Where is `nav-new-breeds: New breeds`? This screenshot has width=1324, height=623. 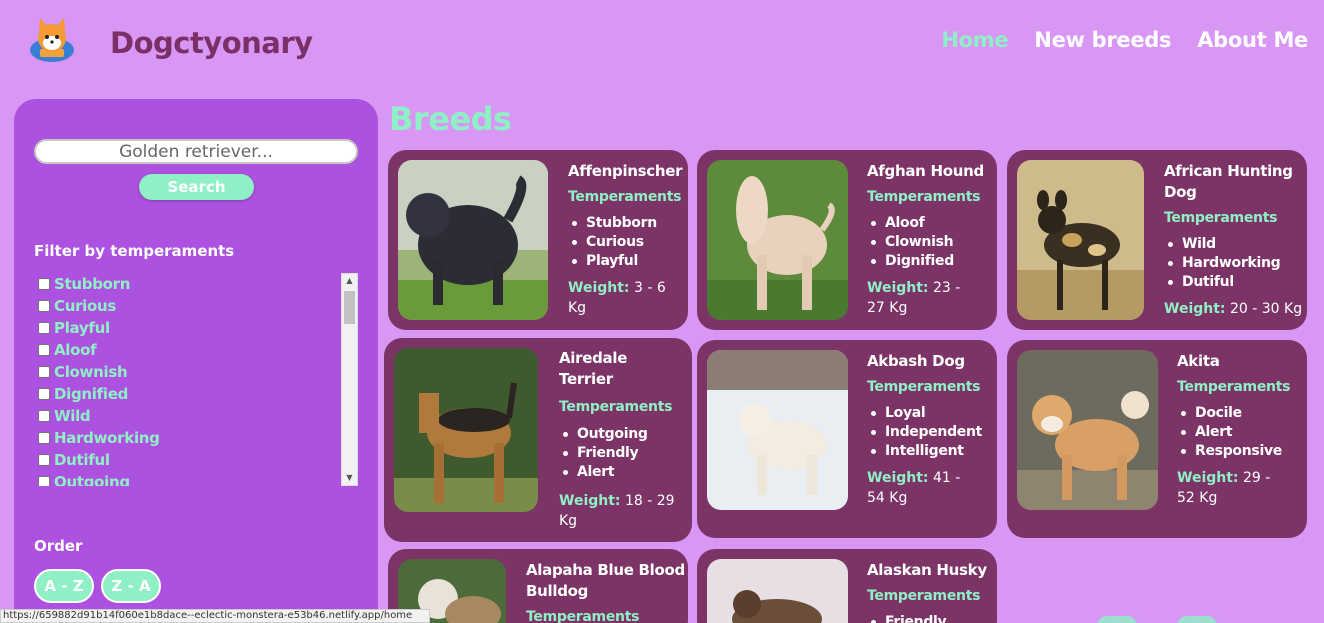 nav-new-breeds: New breeds is located at coordinates (1102, 40).